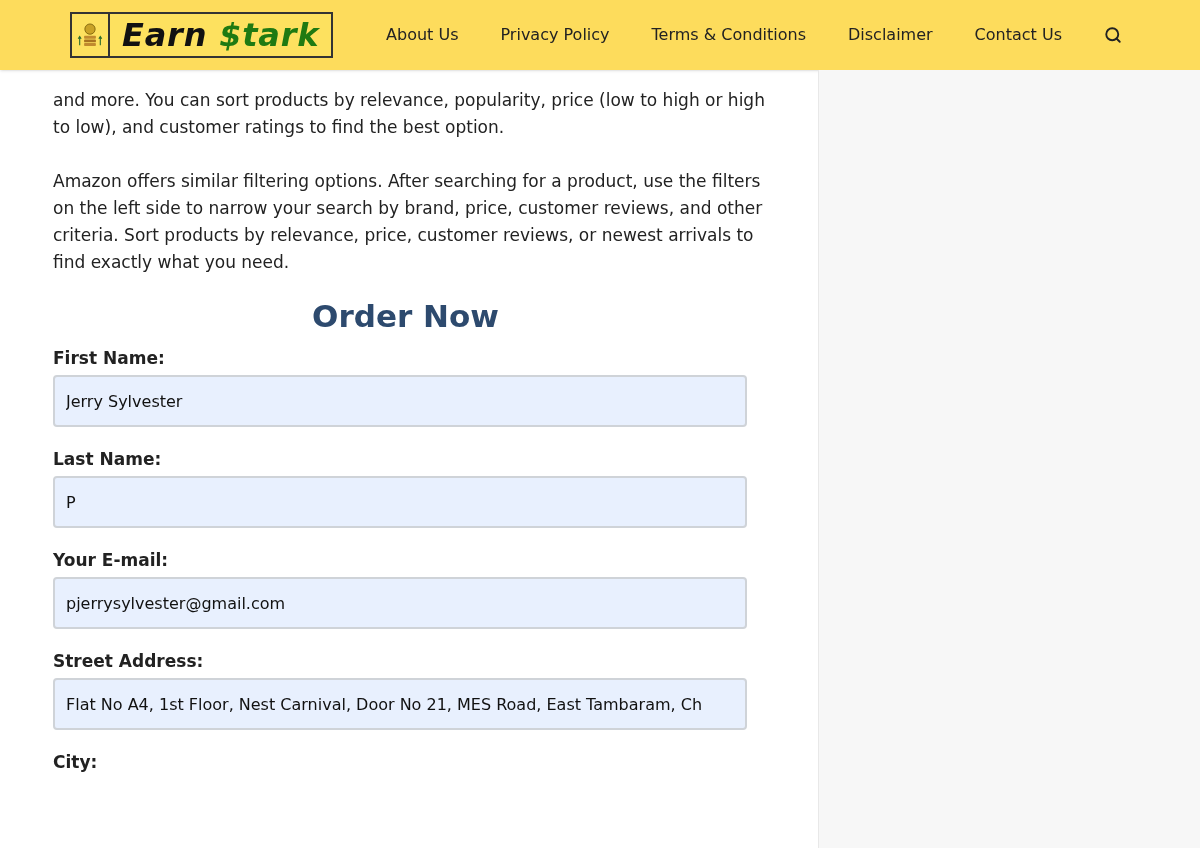 The width and height of the screenshot is (1200, 848). I want to click on nav-link: Contact Us, so click(1018, 35).